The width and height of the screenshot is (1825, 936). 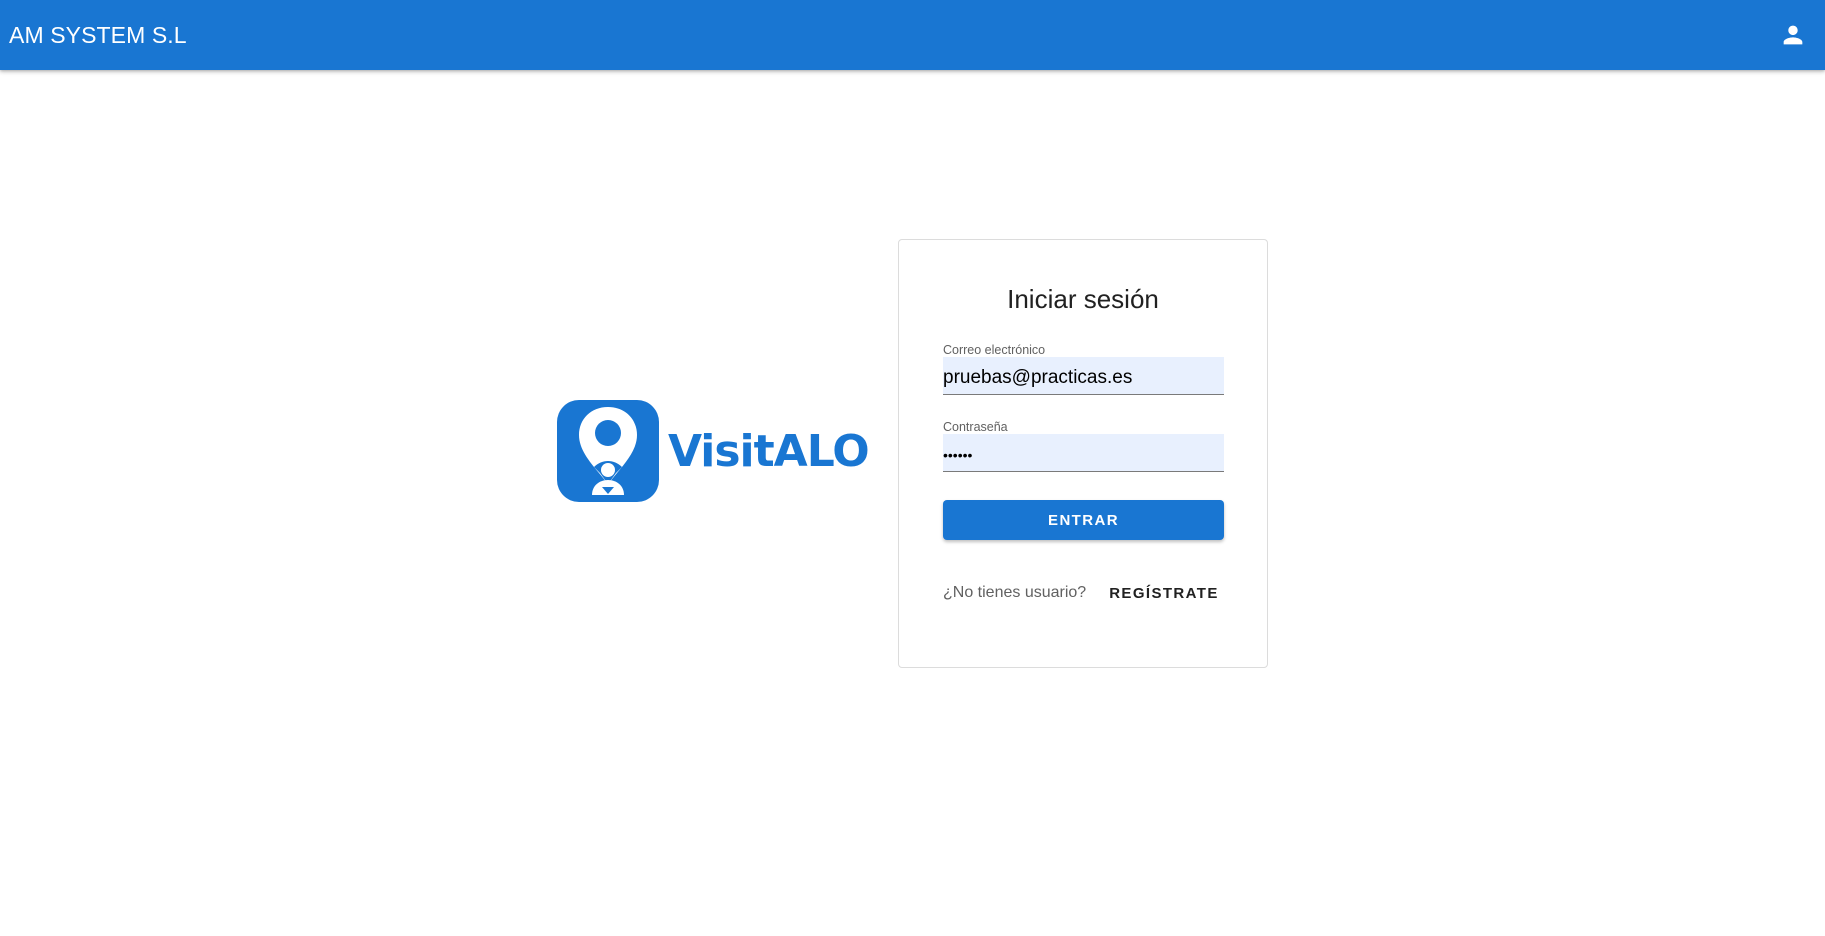 I want to click on register-row: ¿No tienes usuario? REGÍSTRATE, so click(x=1088, y=593).